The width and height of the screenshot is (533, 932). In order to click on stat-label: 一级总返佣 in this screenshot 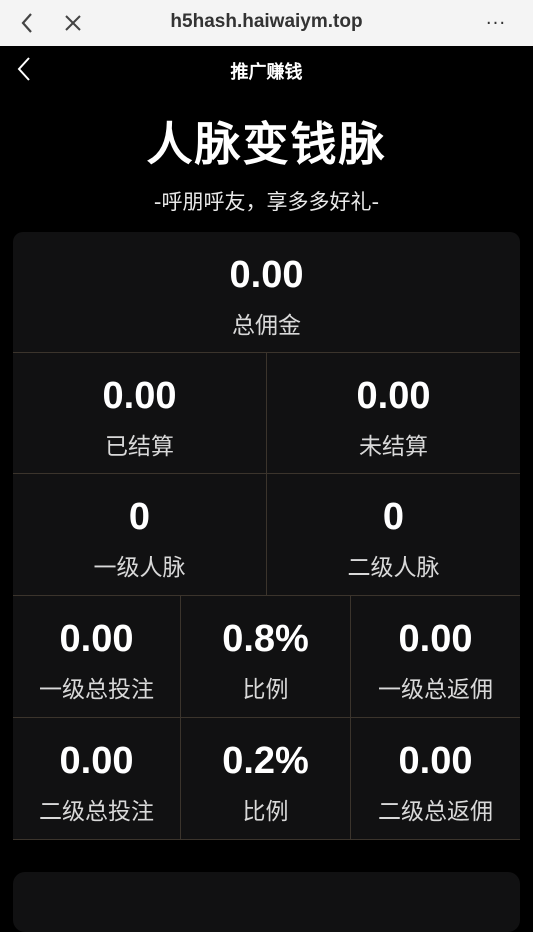, I will do `click(435, 690)`.